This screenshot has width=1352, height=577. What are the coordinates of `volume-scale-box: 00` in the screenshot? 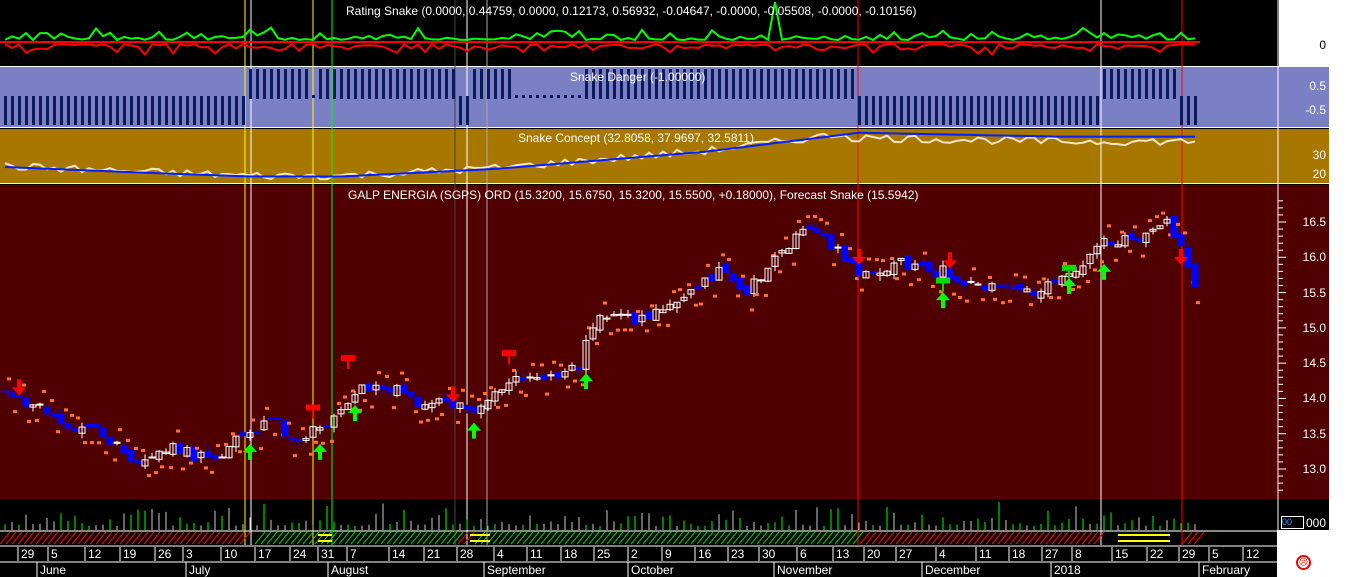 It's located at (1292, 522).